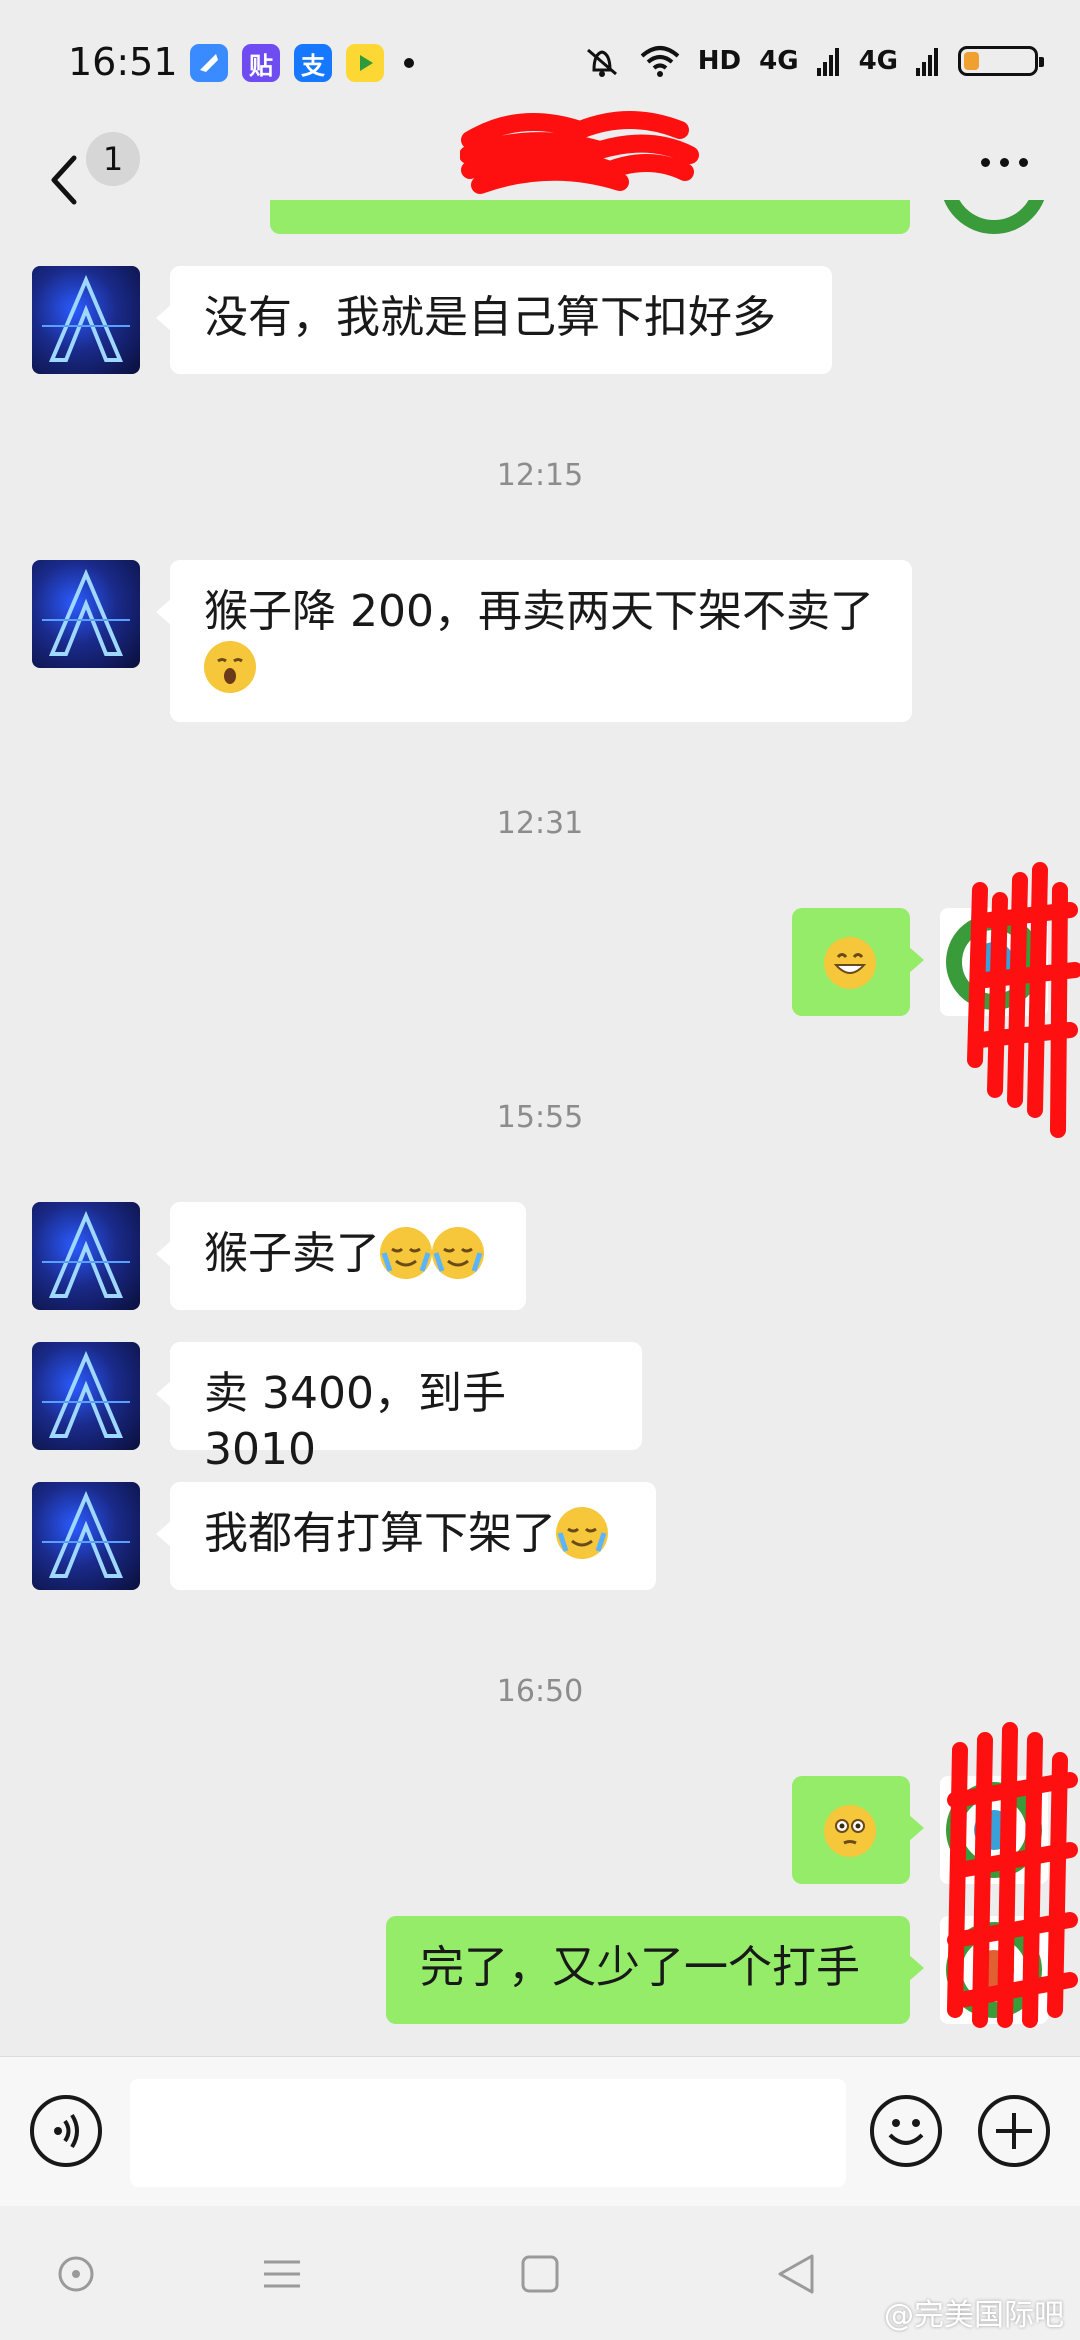  What do you see at coordinates (123, 62) in the screenshot?
I see `status-time: 16:51` at bounding box center [123, 62].